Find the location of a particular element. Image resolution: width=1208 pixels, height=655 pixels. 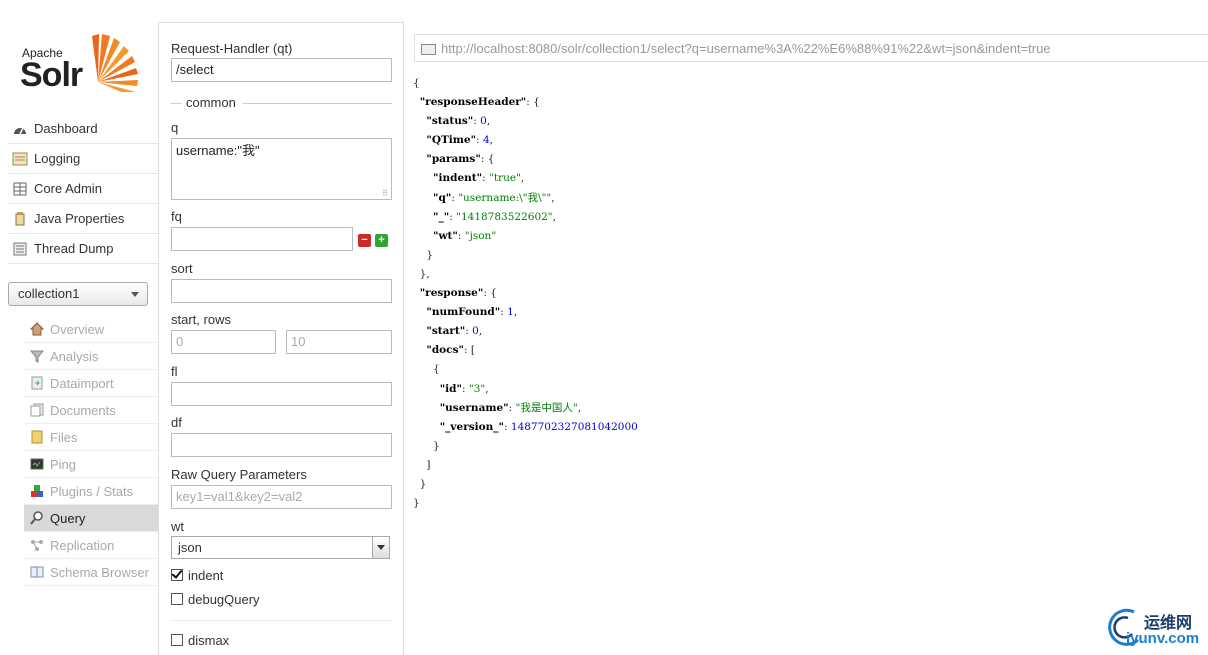

files-icon is located at coordinates (37, 437).